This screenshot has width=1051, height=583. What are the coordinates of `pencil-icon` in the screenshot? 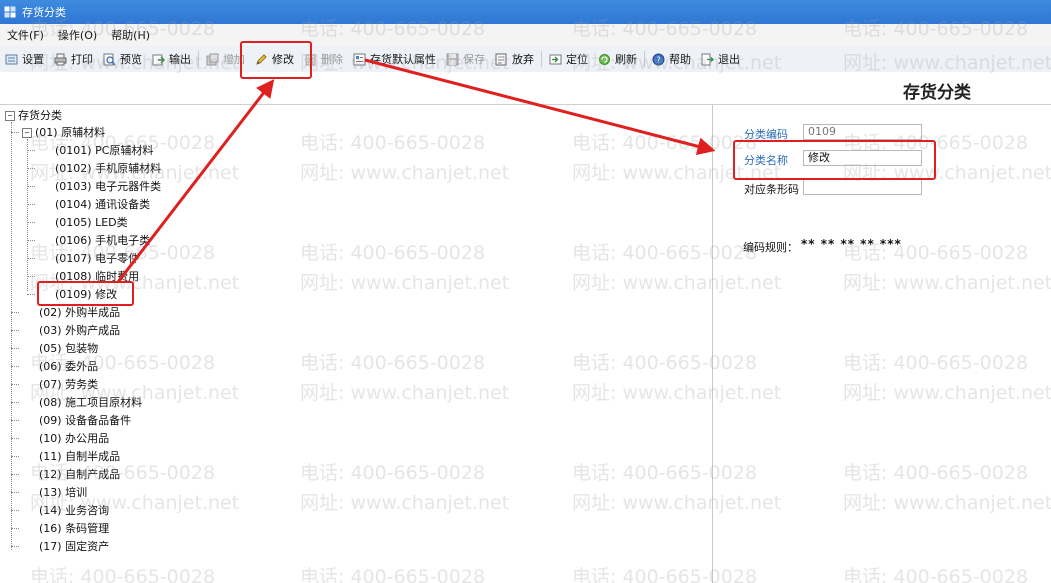 It's located at (261, 59).